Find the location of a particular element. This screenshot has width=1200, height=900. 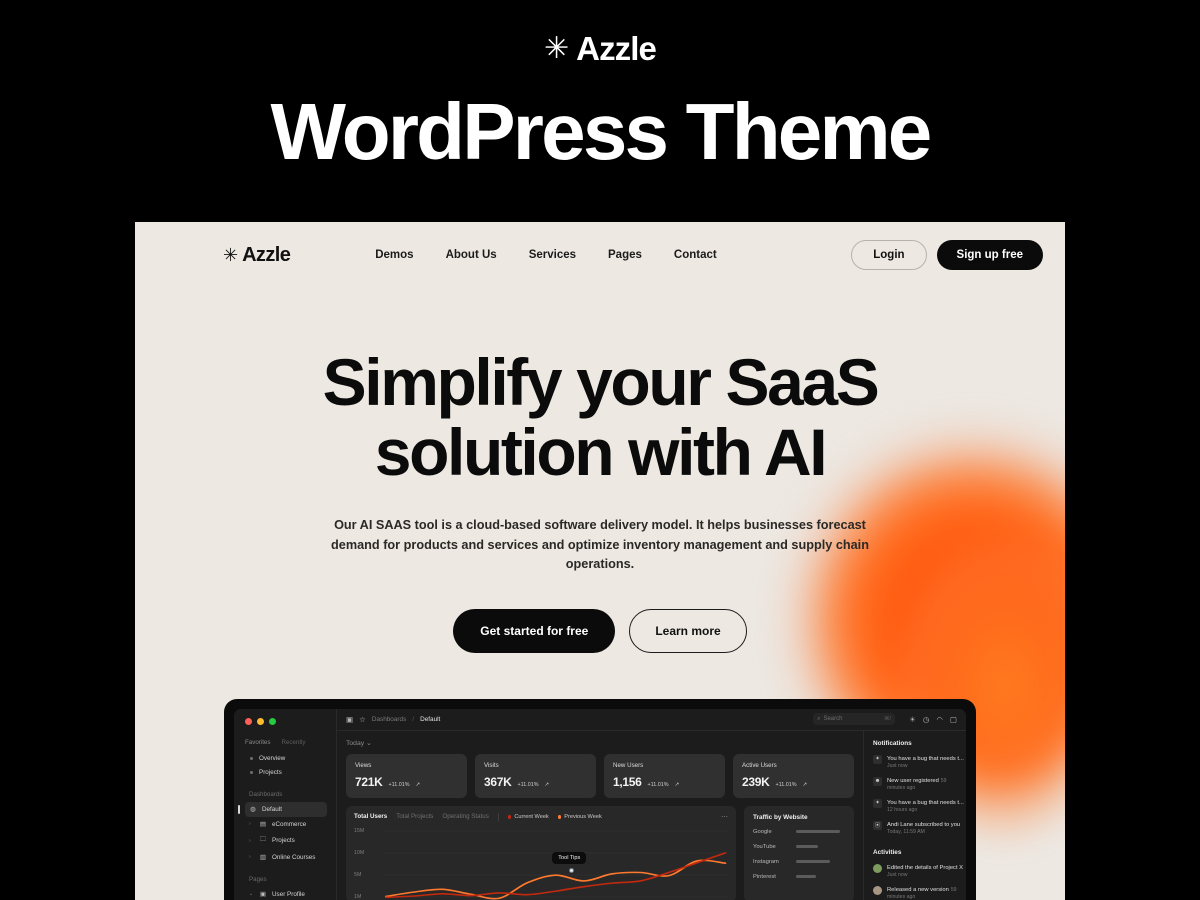

breadcrumb-current: Default is located at coordinates (430, 719).